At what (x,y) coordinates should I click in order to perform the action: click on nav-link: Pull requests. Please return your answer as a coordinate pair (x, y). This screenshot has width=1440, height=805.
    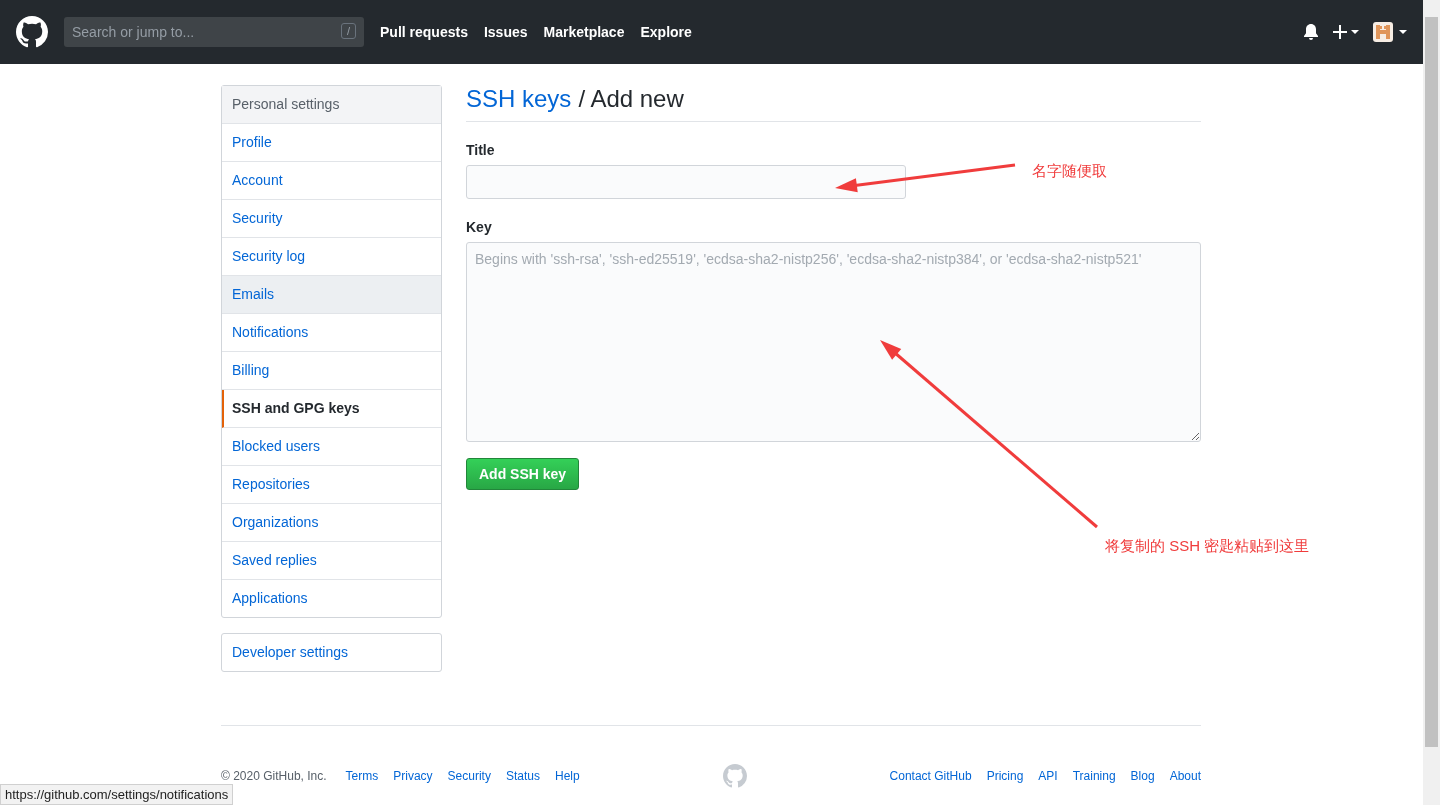
    Looking at the image, I should click on (424, 32).